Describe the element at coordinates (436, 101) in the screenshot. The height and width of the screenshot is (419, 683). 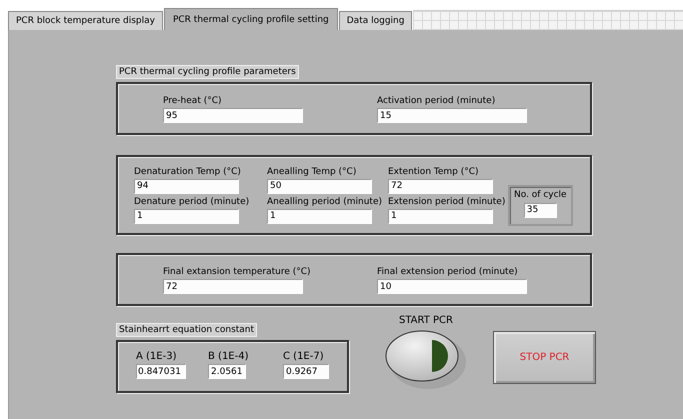
I see `field-label: Activation period (minute)` at that location.